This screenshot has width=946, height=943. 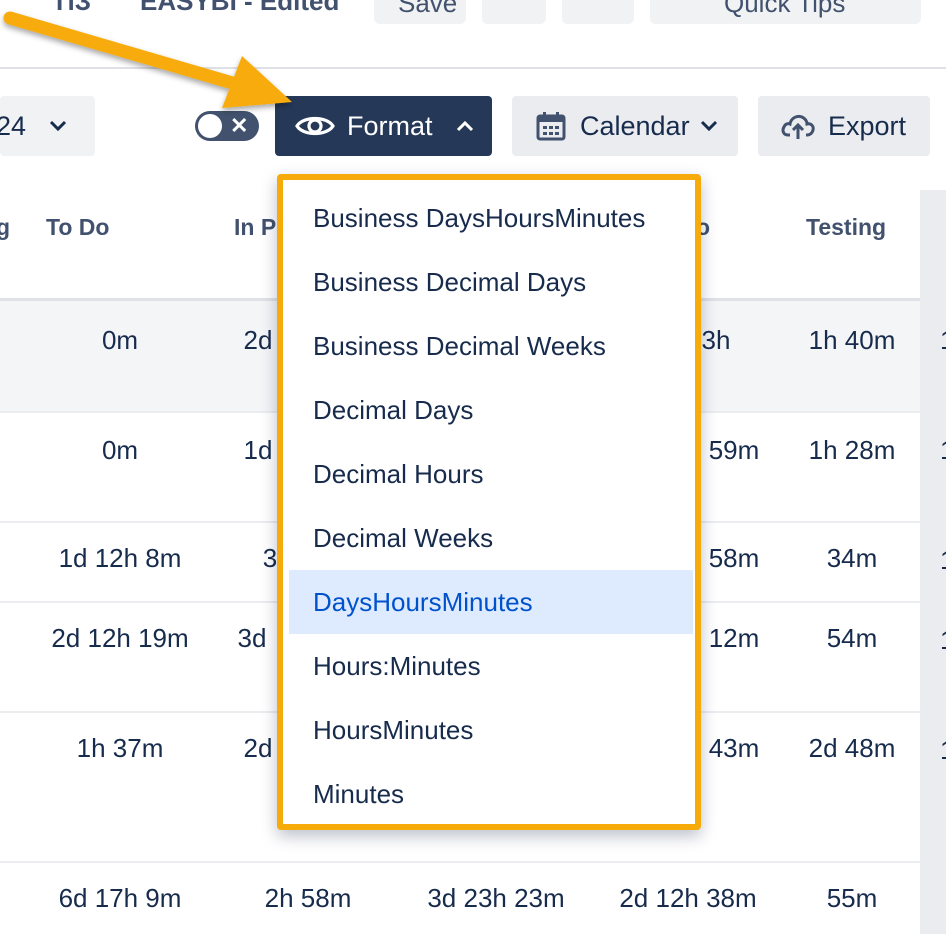 What do you see at coordinates (258, 450) in the screenshot?
I see `cell-in-progress: 1d` at bounding box center [258, 450].